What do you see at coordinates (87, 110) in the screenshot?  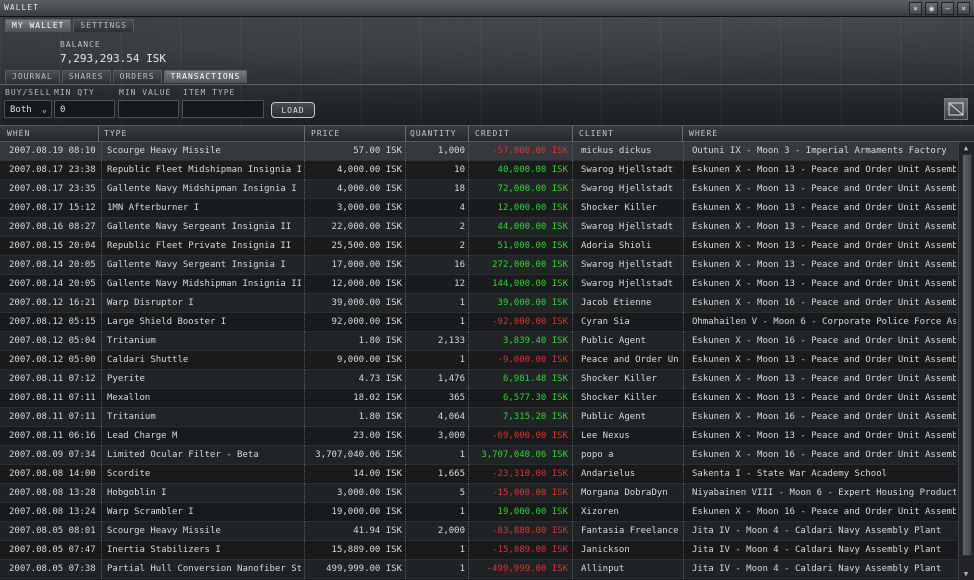 I see `minqty-field` at bounding box center [87, 110].